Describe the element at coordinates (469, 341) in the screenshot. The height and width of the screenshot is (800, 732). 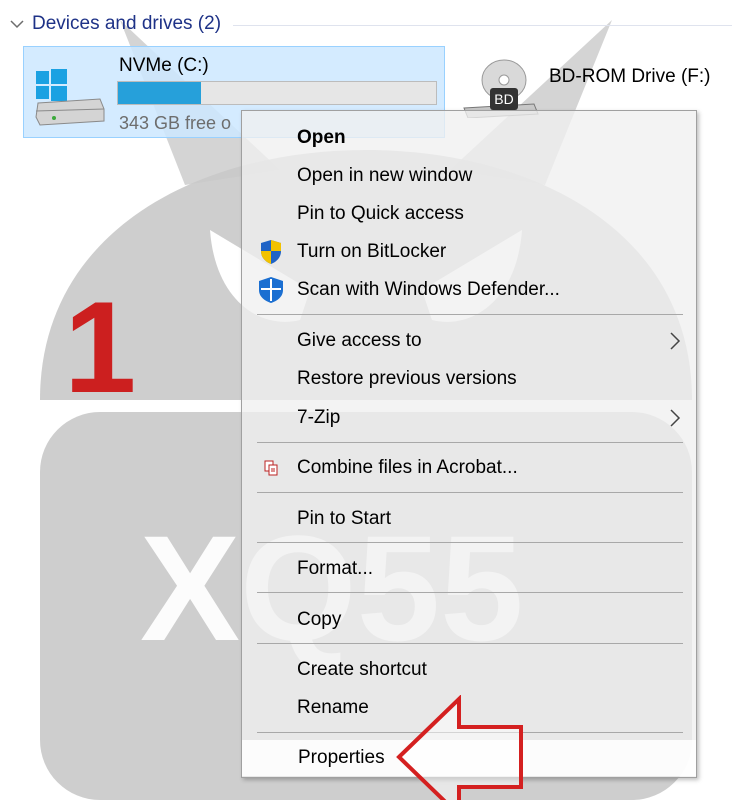
I see `menu-item-give-access: Give access to` at that location.